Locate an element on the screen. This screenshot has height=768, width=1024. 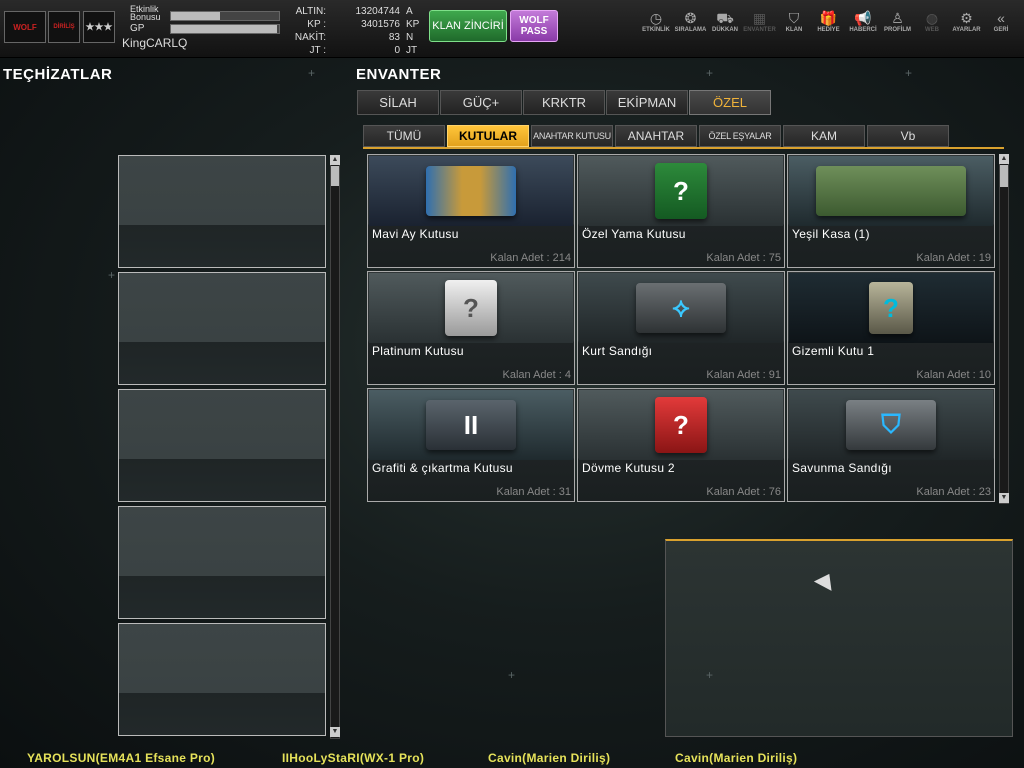
currency-unit: N is located at coordinates (410, 37).